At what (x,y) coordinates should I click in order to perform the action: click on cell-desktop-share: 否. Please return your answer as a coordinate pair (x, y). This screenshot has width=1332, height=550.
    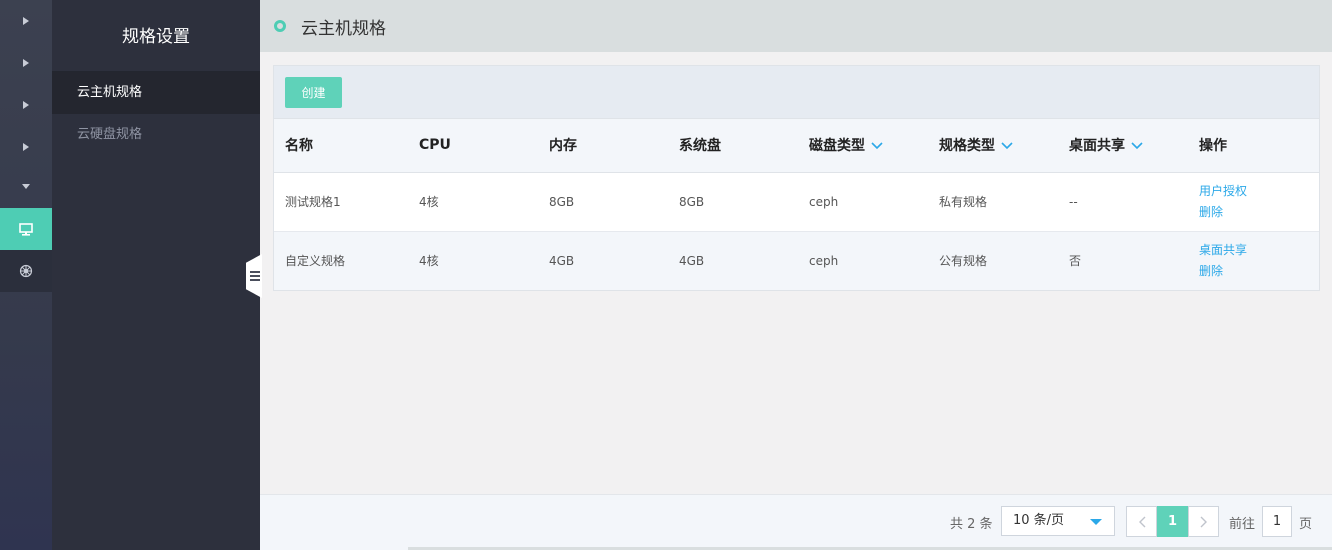
    Looking at the image, I should click on (1123, 260).